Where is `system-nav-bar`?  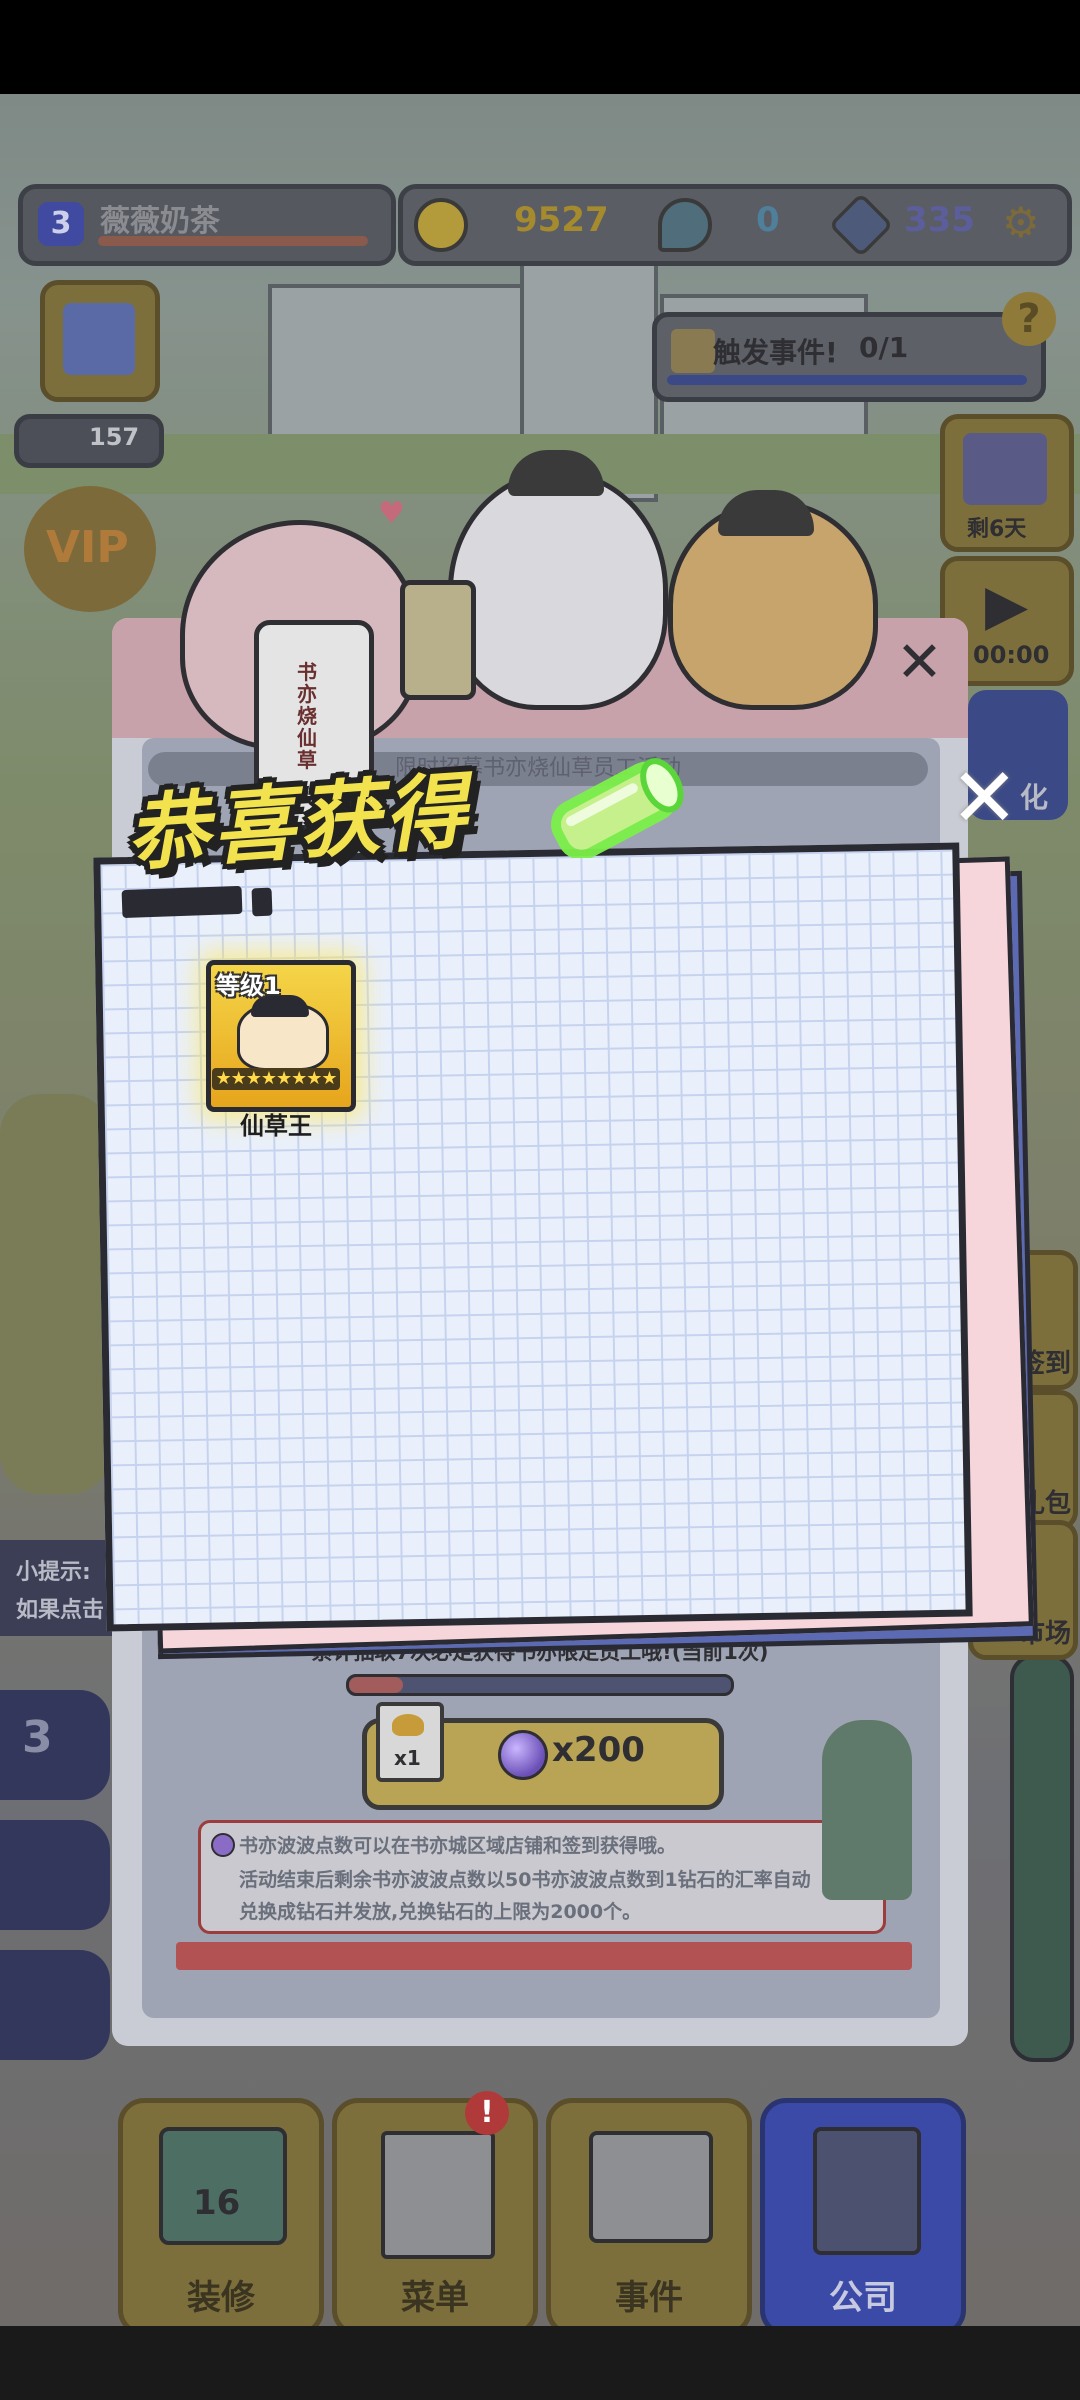
system-nav-bar is located at coordinates (540, 2363).